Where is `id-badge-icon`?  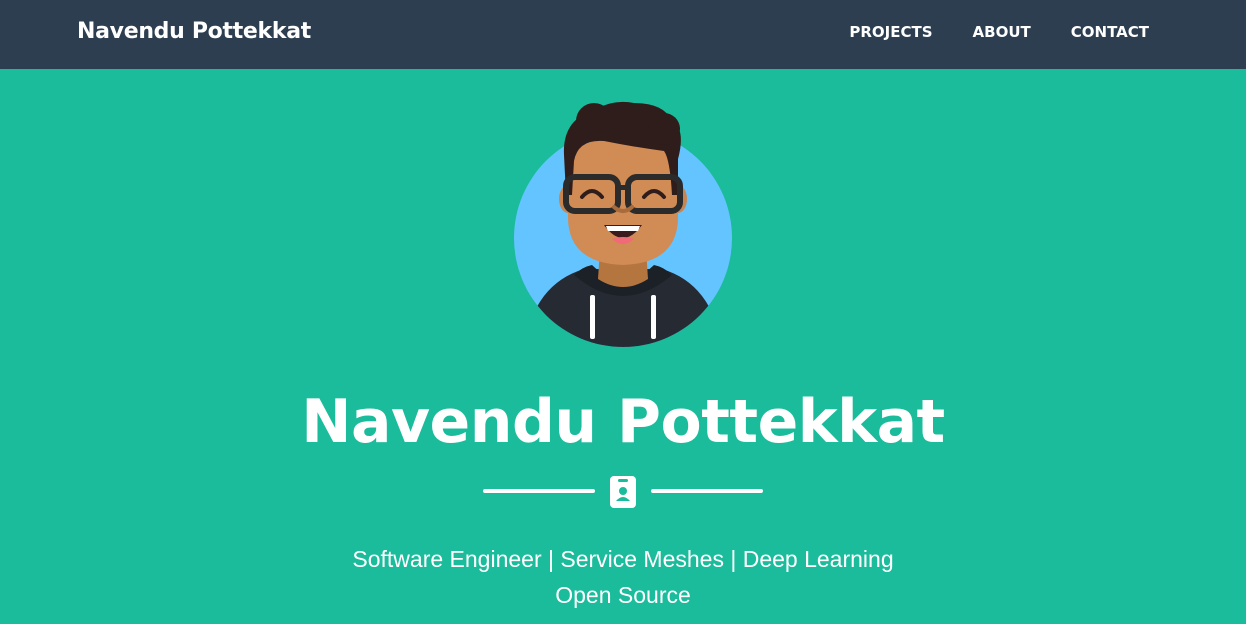 id-badge-icon is located at coordinates (623, 492).